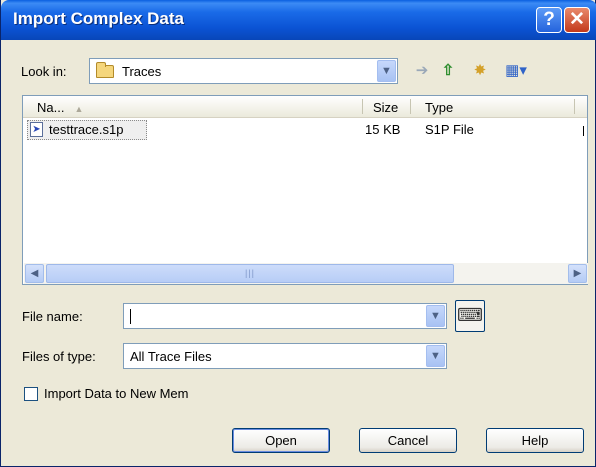  Describe the element at coordinates (298, 20) in the screenshot. I see `title-bar: Import Complex Data ? ✕` at that location.